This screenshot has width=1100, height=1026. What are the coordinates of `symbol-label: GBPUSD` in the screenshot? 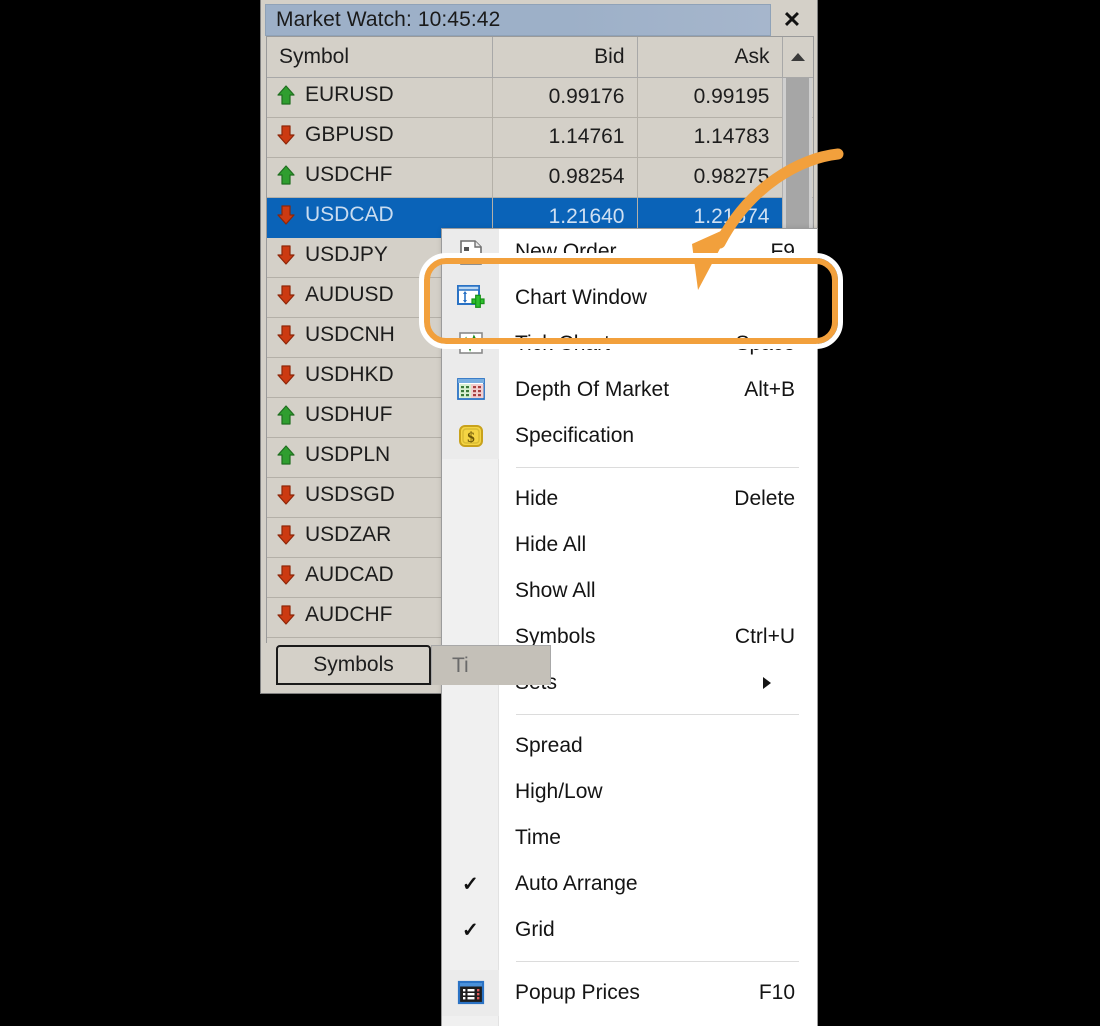 It's located at (349, 134).